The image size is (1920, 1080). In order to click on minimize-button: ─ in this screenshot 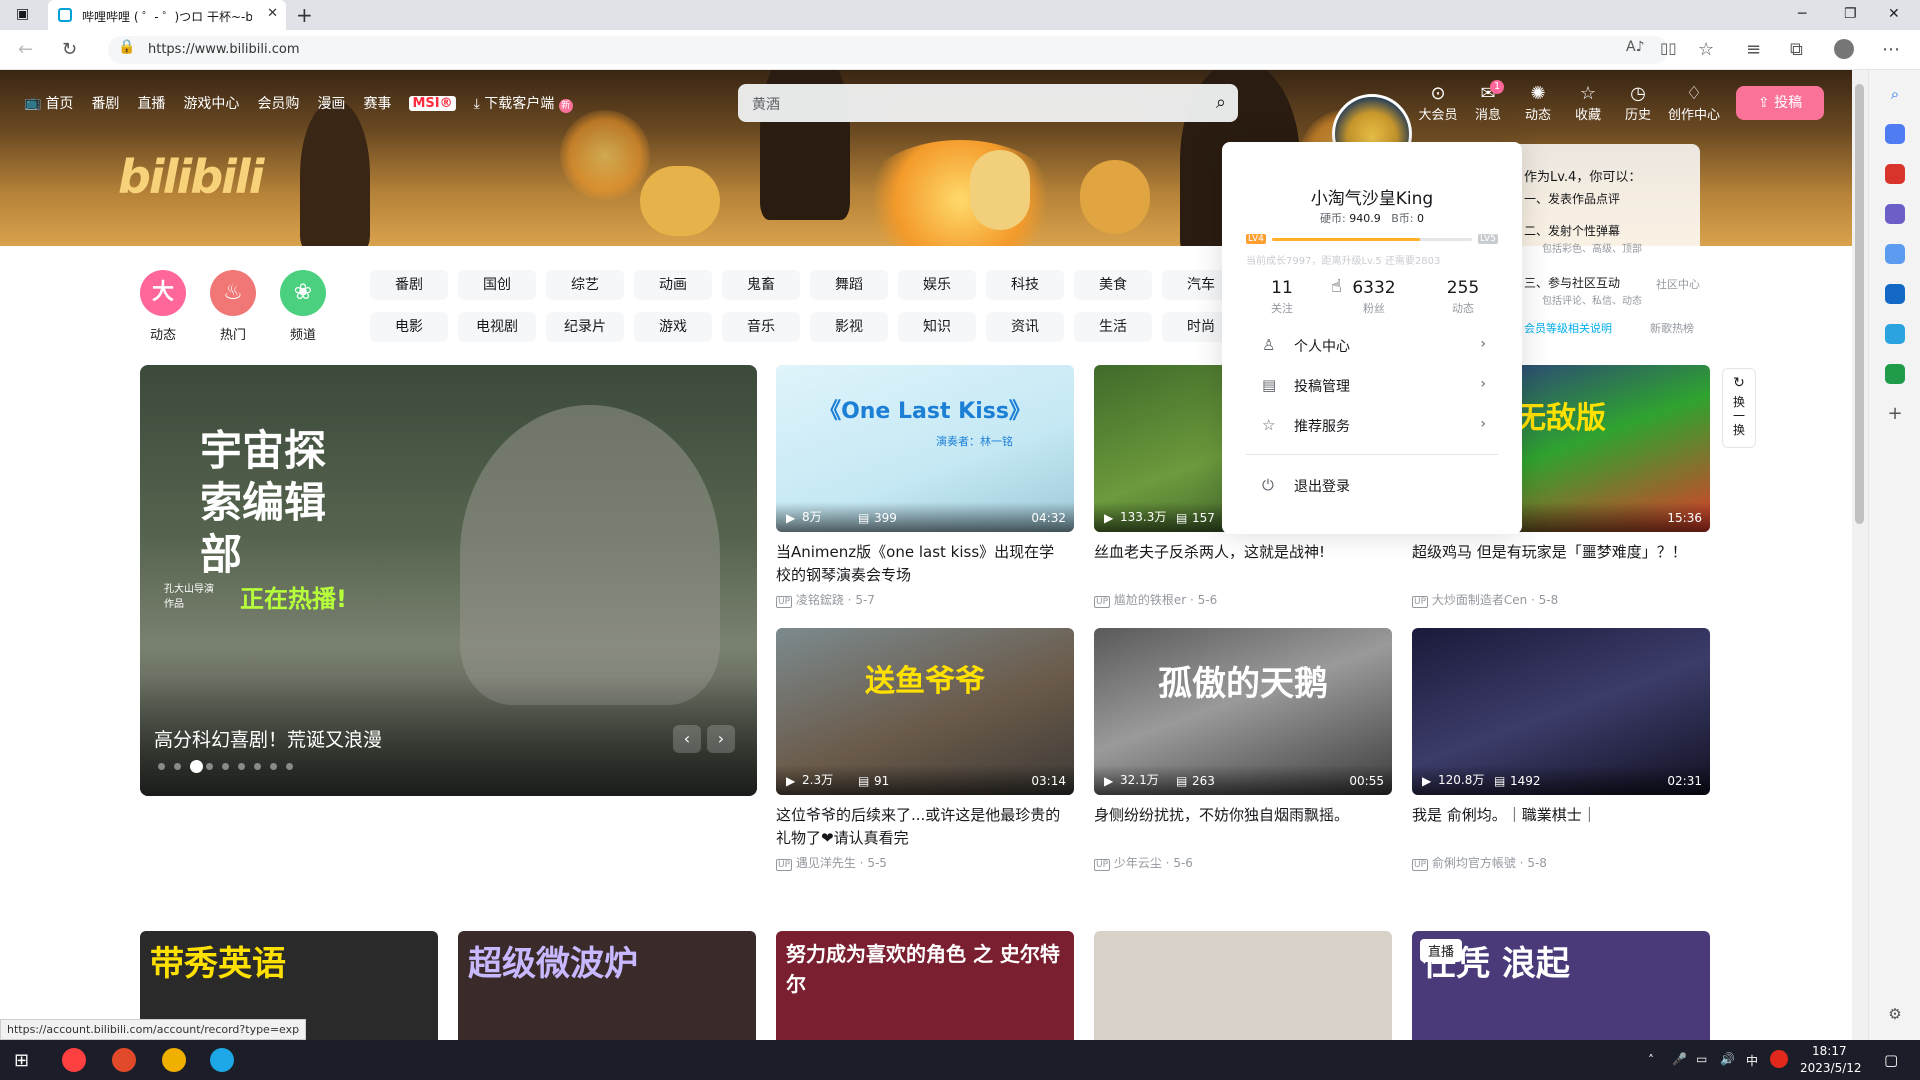, I will do `click(1802, 14)`.